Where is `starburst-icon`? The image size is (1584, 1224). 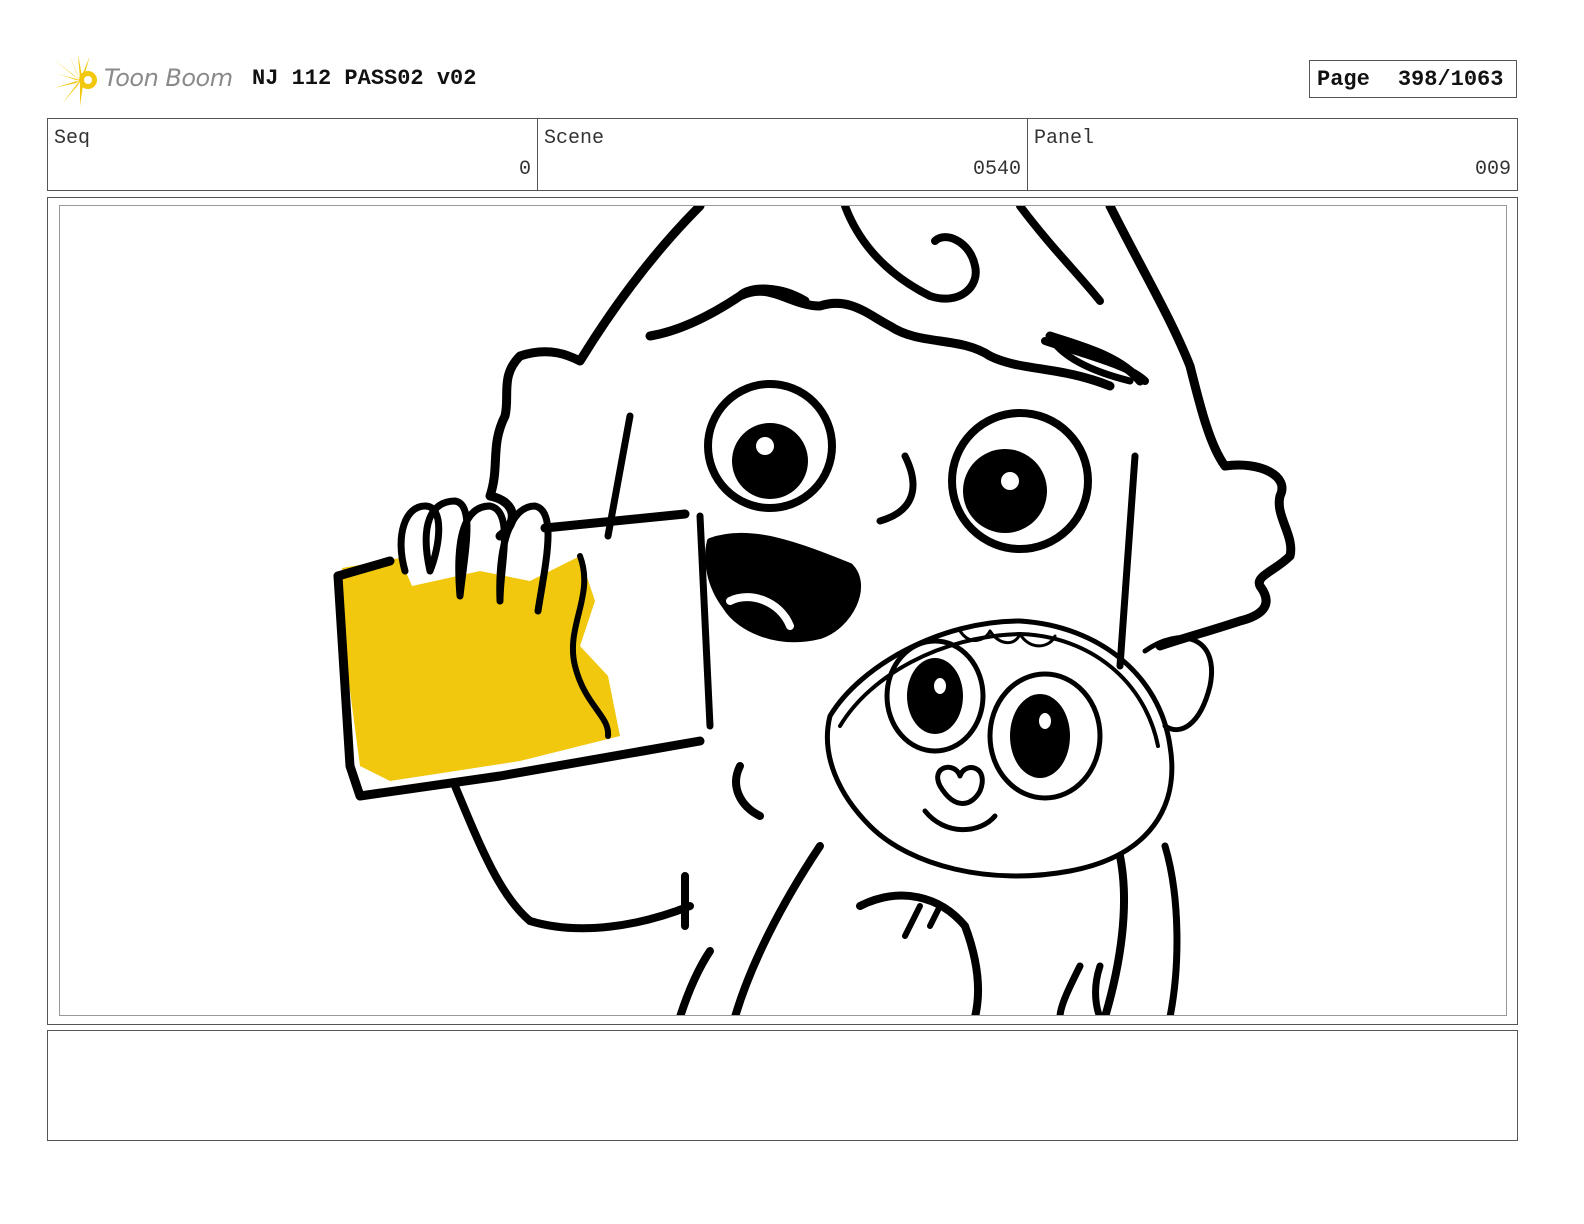
starburst-icon is located at coordinates (74, 79).